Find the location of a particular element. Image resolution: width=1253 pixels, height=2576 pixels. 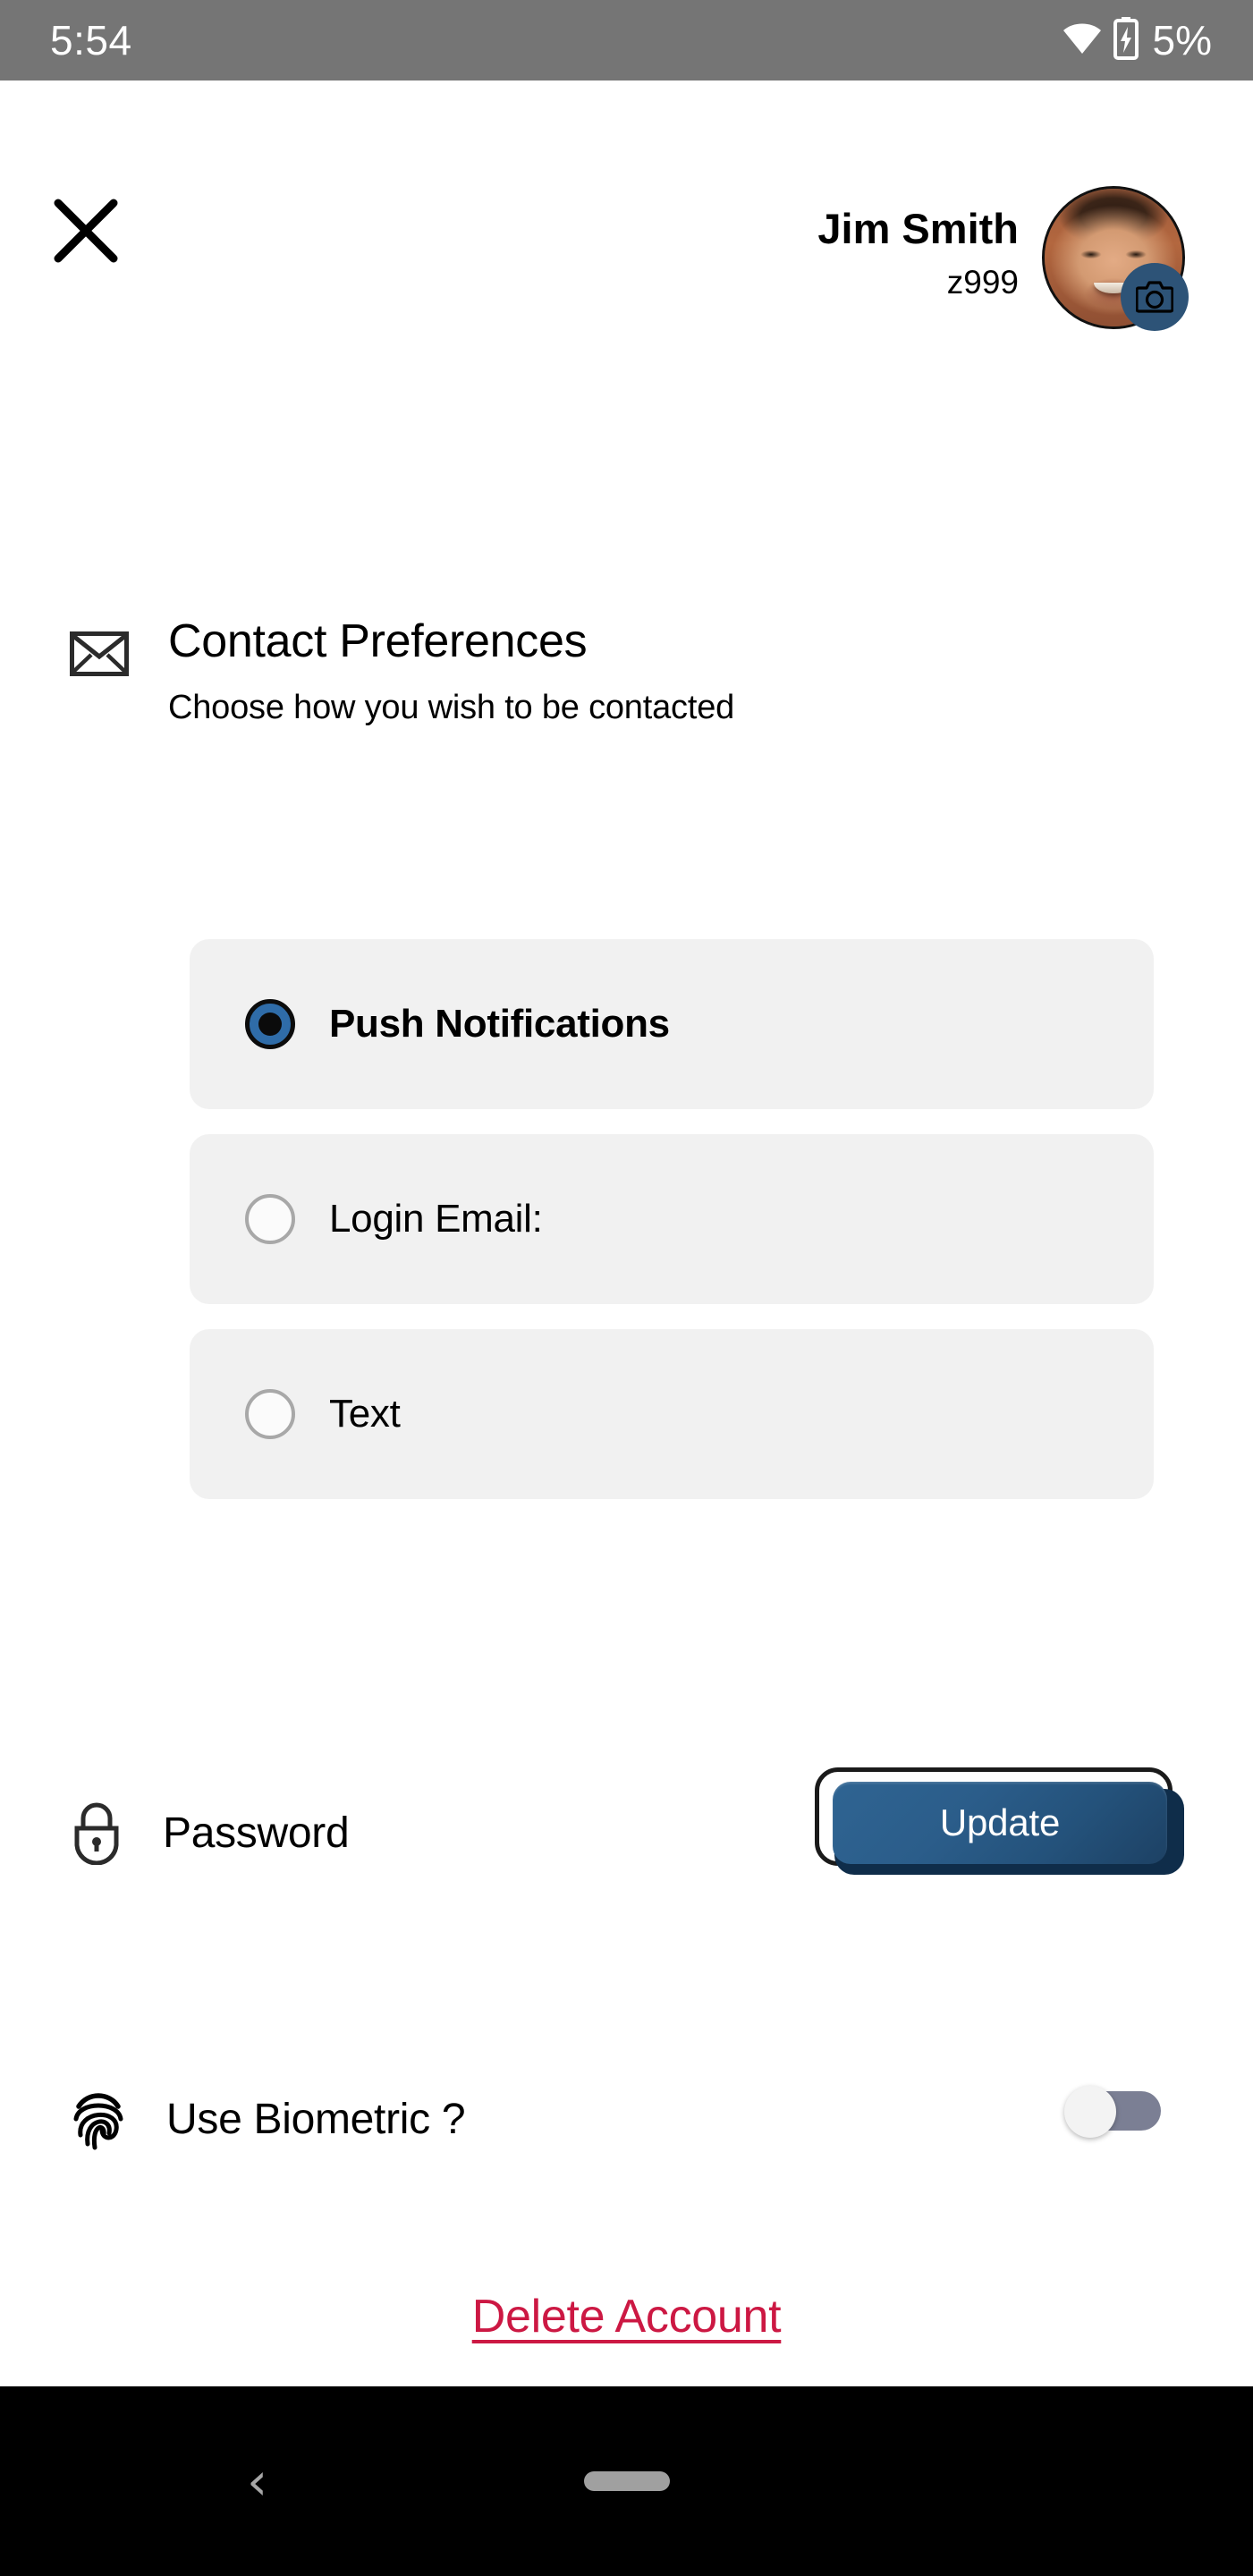

status-indicators: 5% is located at coordinates (1137, 40).